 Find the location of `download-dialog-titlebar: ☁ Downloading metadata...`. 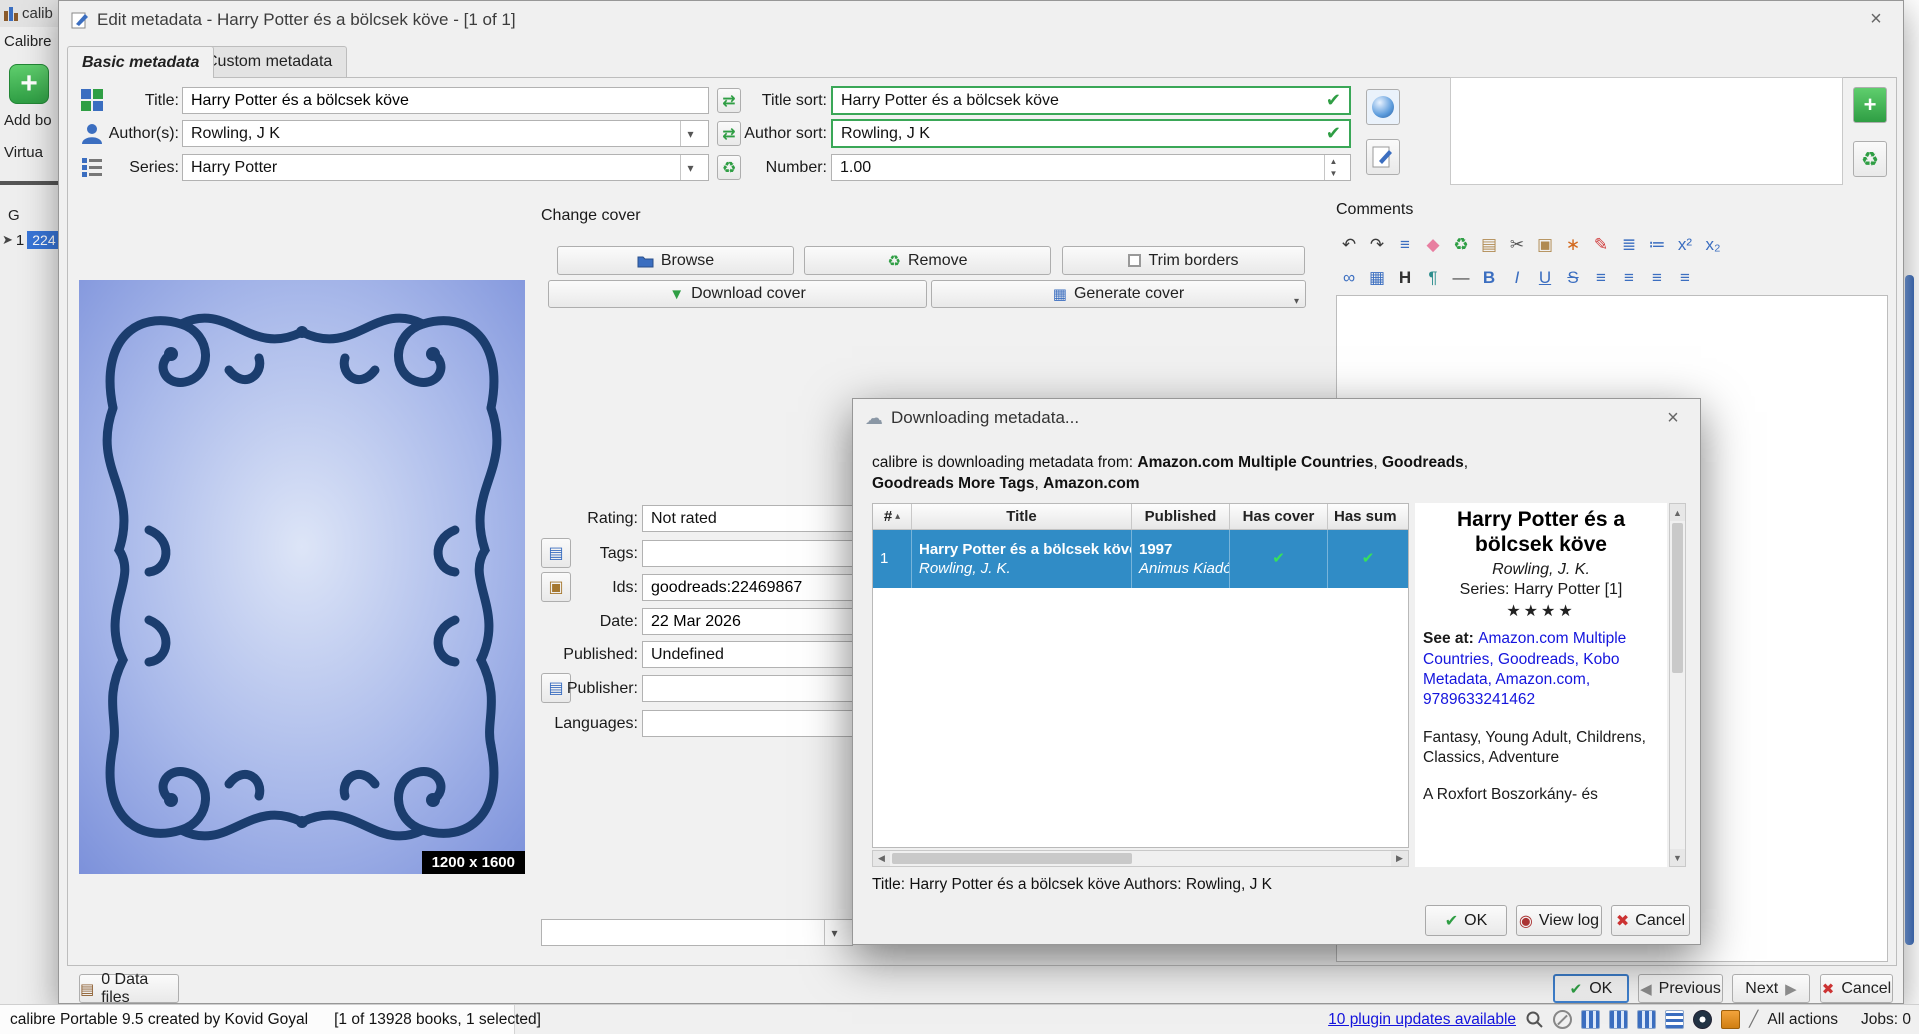

download-dialog-titlebar: ☁ Downloading metadata... is located at coordinates (1276, 418).